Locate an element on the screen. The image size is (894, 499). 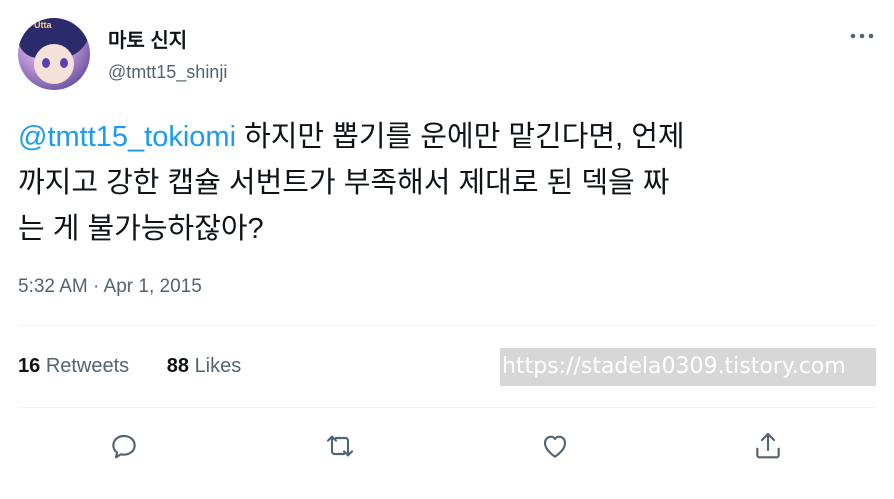
tweet-line-1-text: 하지만 뽑기를 운에만 맡긴다면, 언제 is located at coordinates (460, 137).